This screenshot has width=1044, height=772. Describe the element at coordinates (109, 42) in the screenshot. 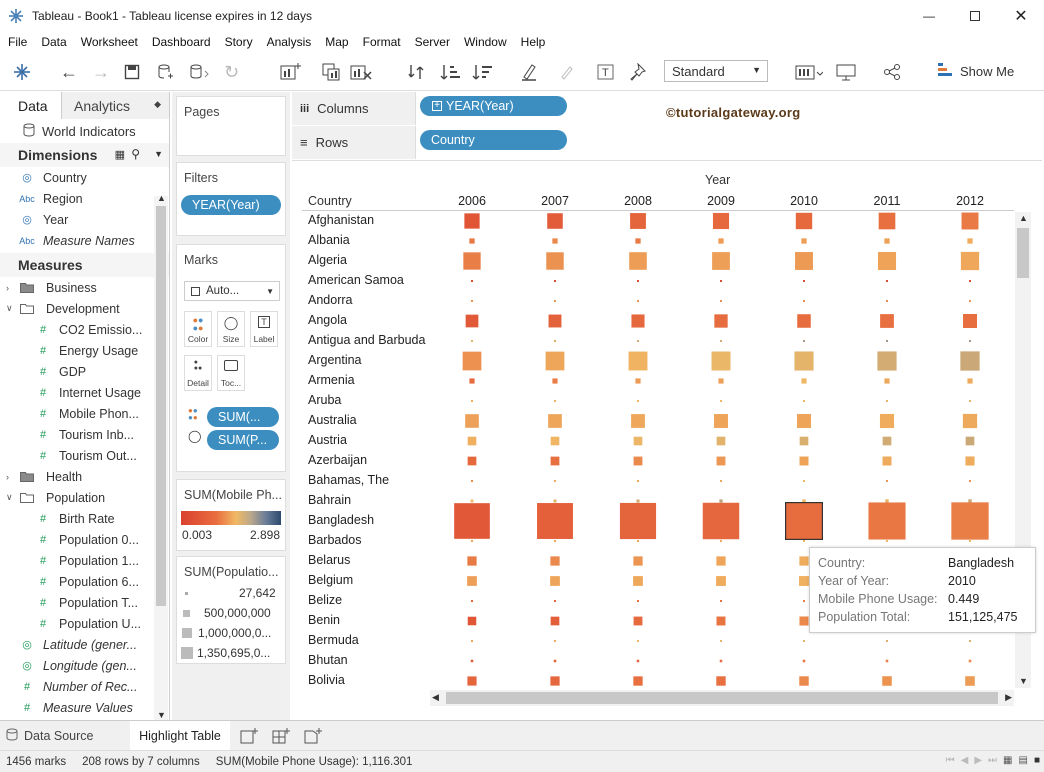

I see `menu-worksheet: Worksheet` at that location.